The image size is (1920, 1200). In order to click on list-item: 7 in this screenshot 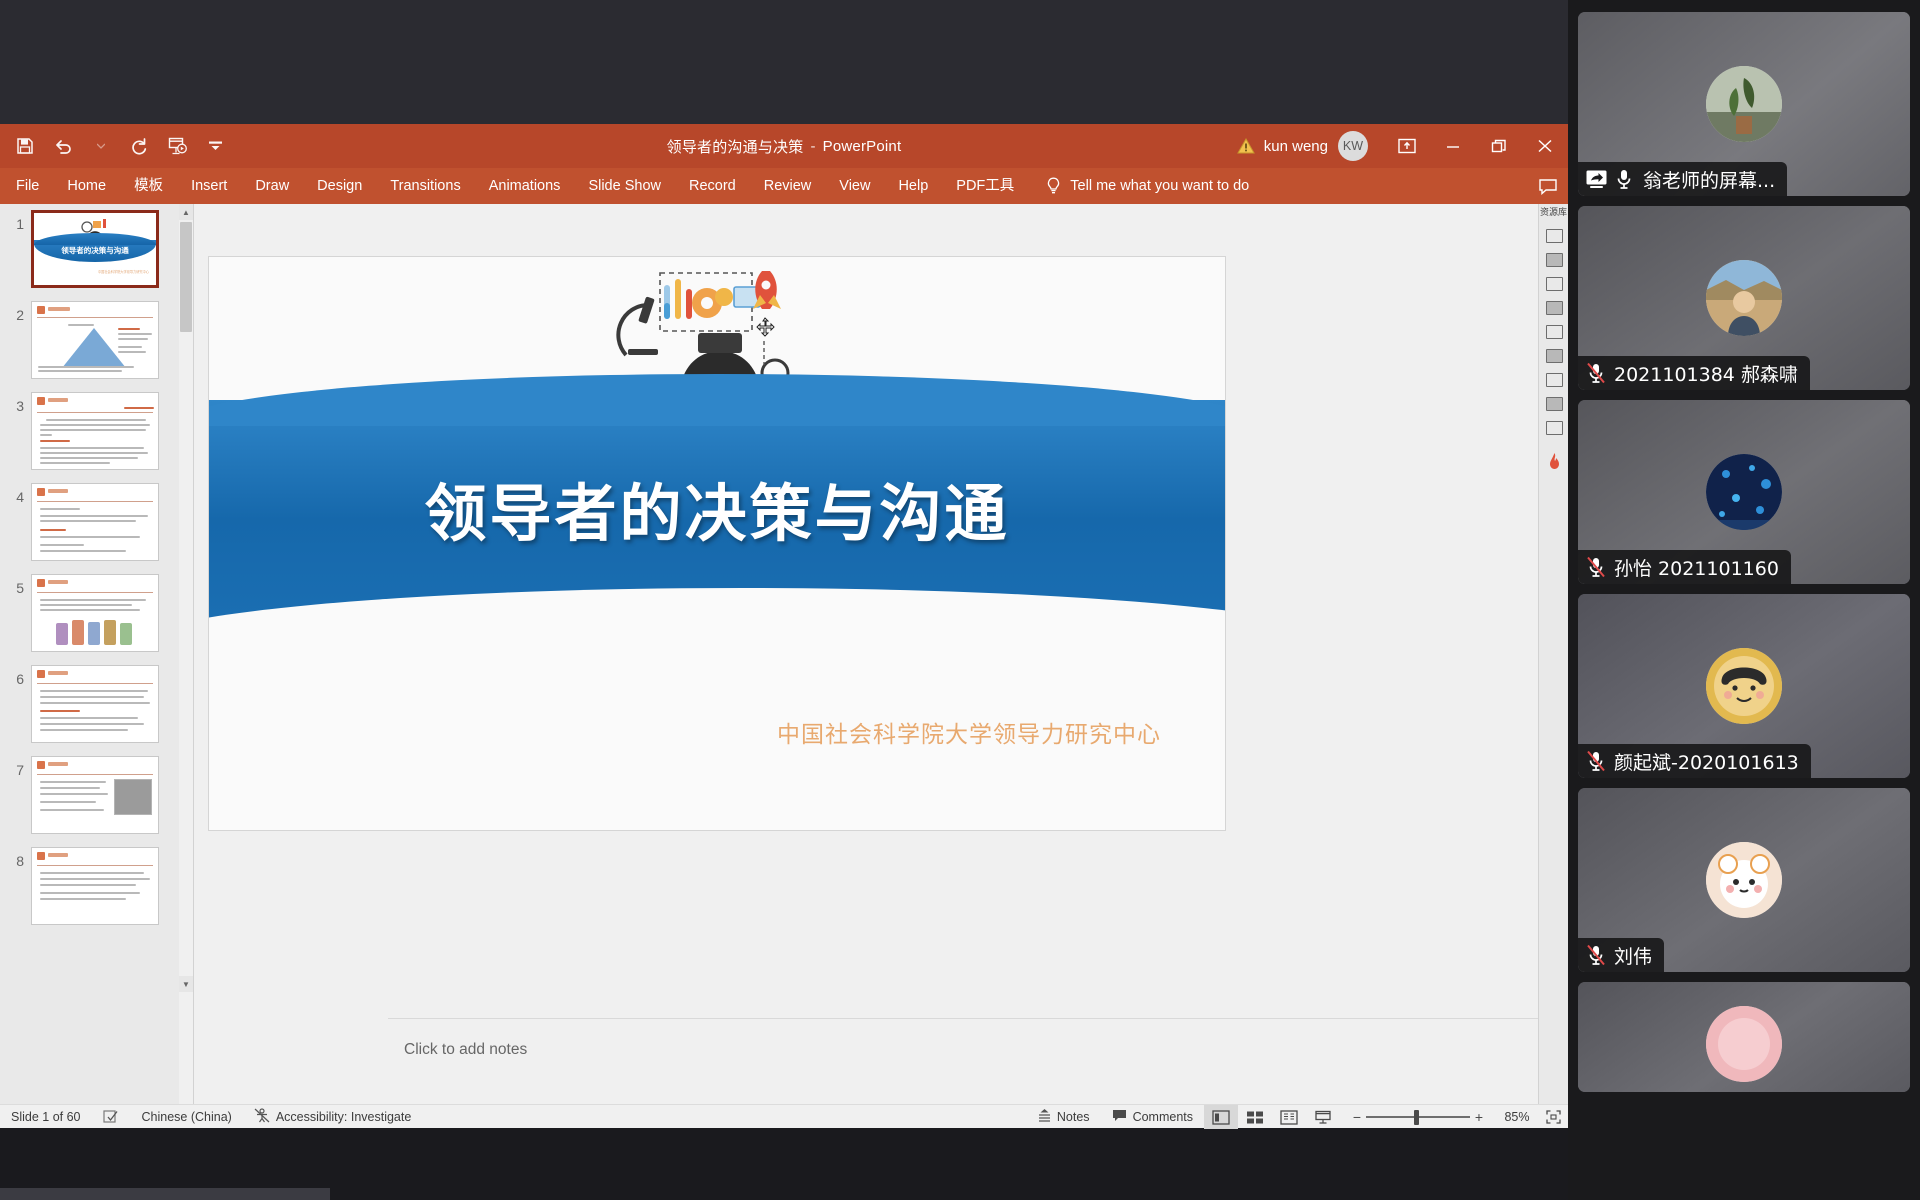, I will do `click(90, 801)`.